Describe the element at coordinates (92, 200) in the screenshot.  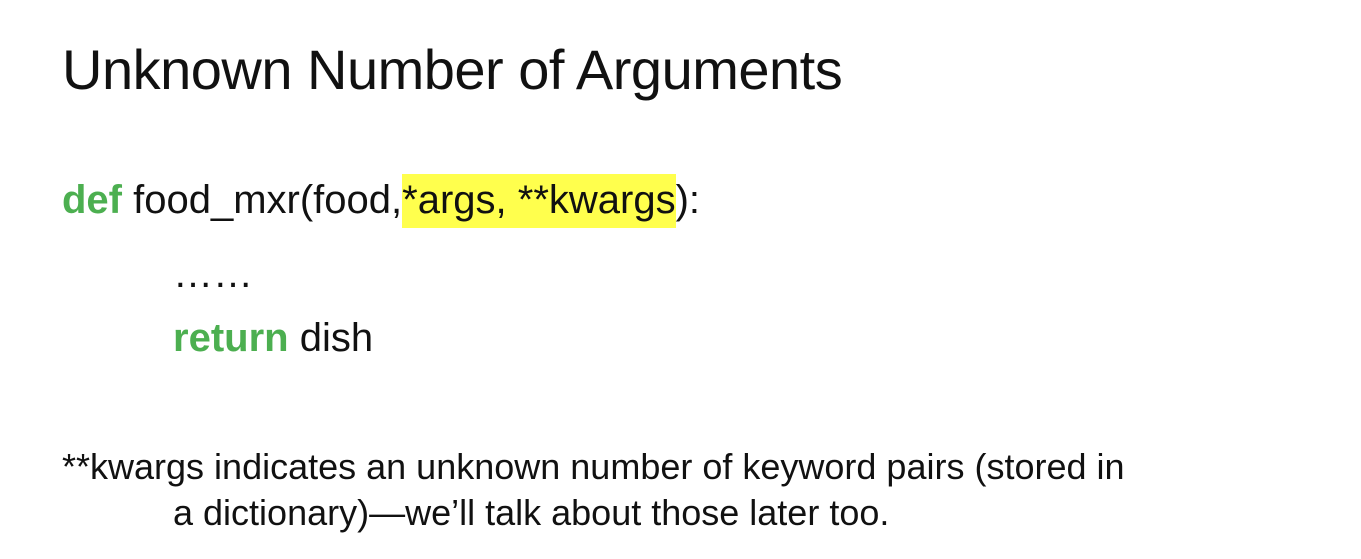
I see `def-keyword: def` at that location.